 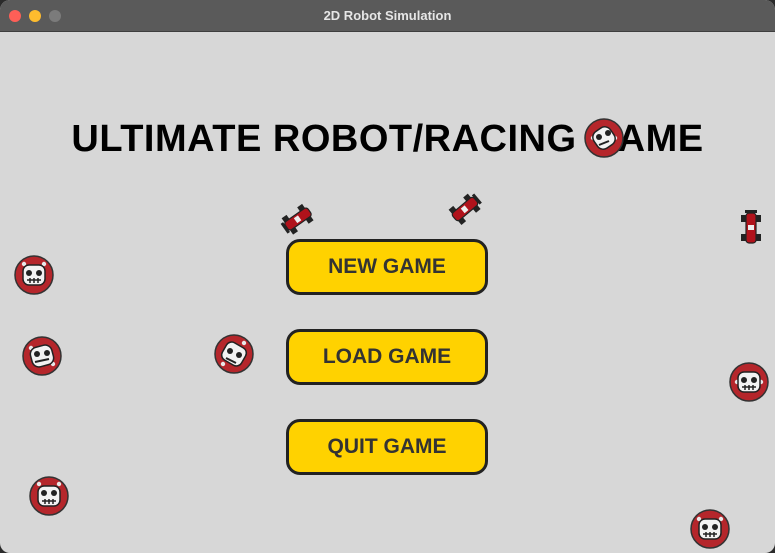 What do you see at coordinates (387, 139) in the screenshot?
I see `game-title: ULTIMATE ROBOT/RACING GAME` at bounding box center [387, 139].